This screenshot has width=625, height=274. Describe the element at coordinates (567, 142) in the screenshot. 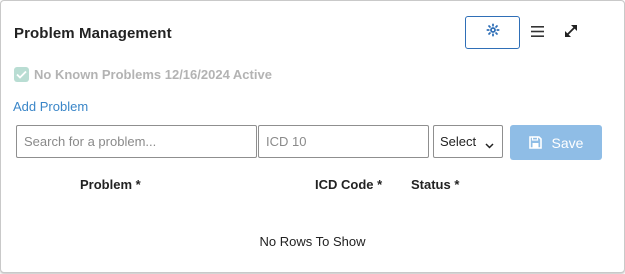

I see `save-button-label: Save` at that location.